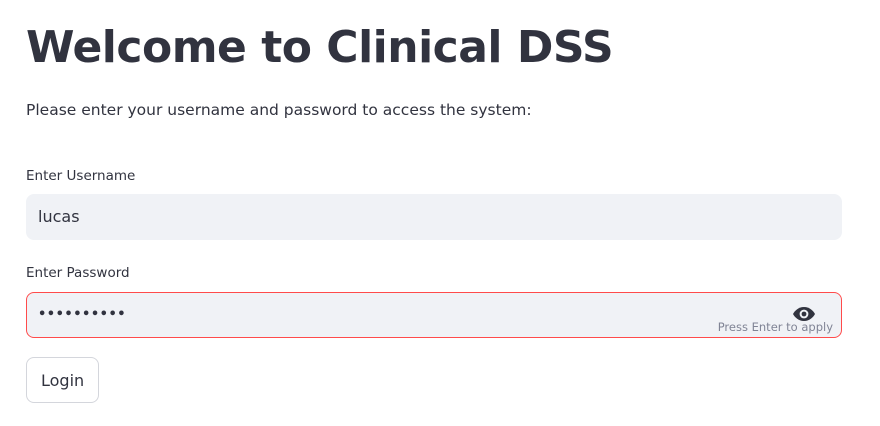 Image resolution: width=880 pixels, height=426 pixels. I want to click on username-field: lucas, so click(434, 217).